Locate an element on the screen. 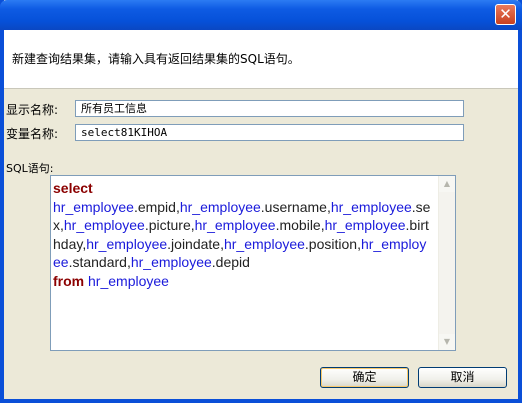 Image resolution: width=522 pixels, height=403 pixels. variable-name-label: 变量名称: is located at coordinates (32, 134).